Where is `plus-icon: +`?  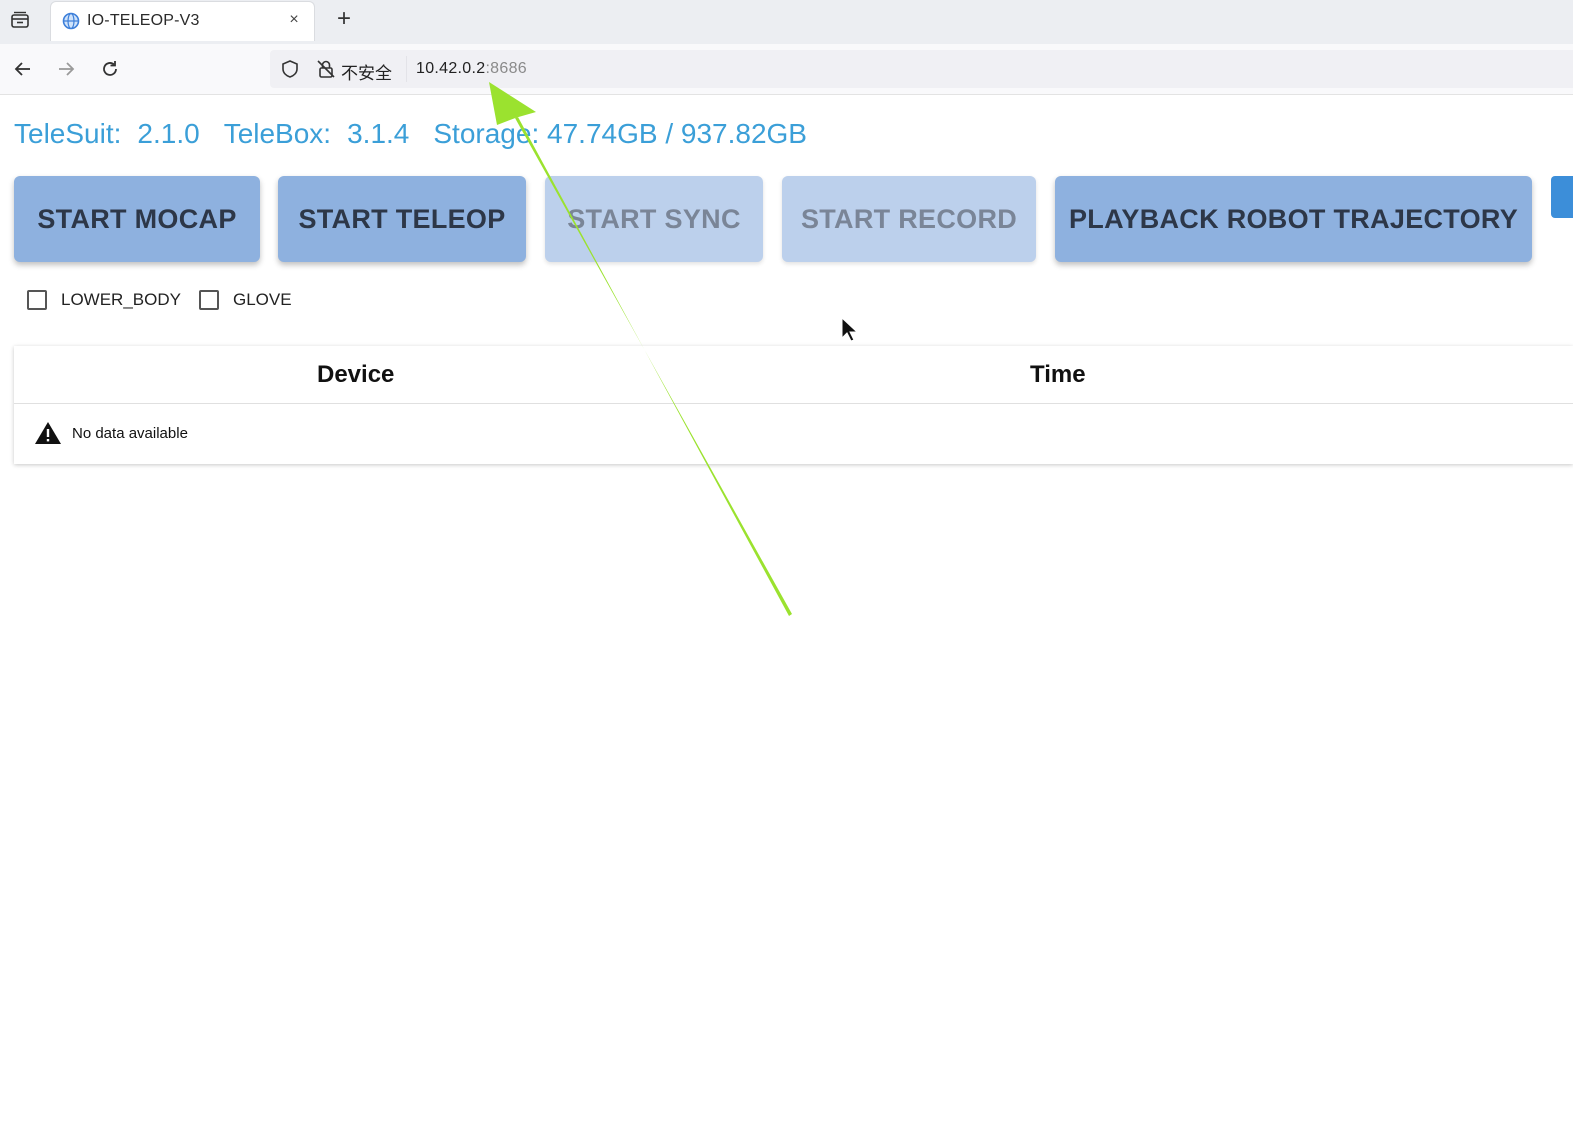 plus-icon: + is located at coordinates (344, 20).